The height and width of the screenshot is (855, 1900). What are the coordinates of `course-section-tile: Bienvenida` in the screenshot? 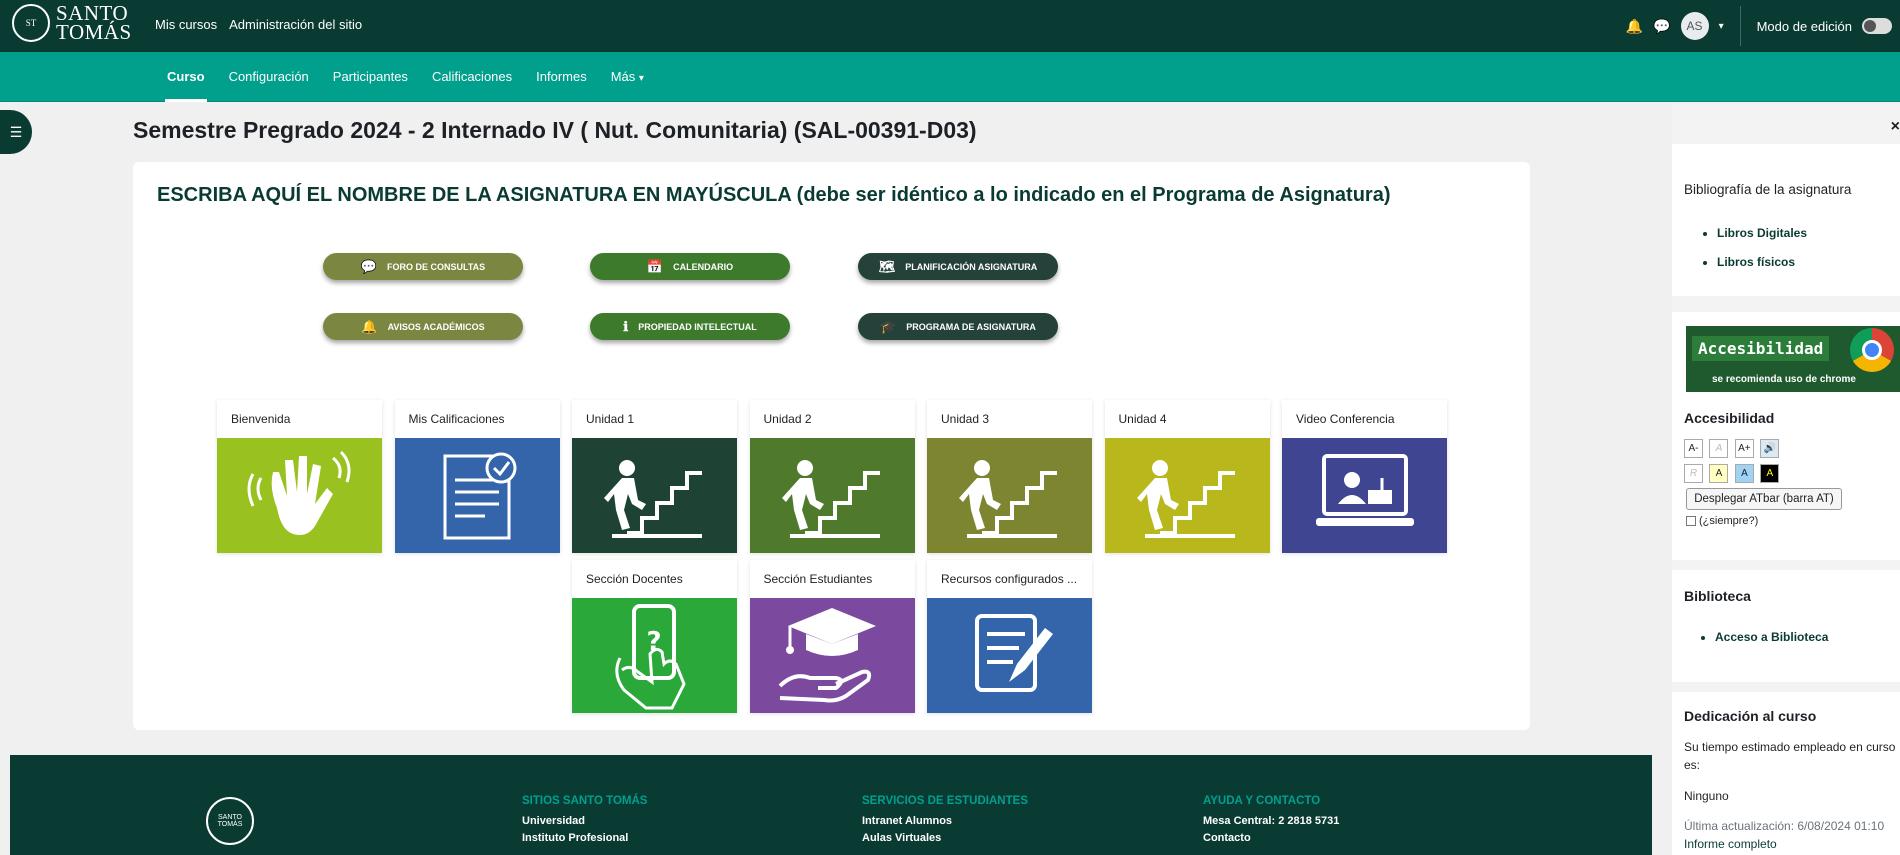 It's located at (299, 476).